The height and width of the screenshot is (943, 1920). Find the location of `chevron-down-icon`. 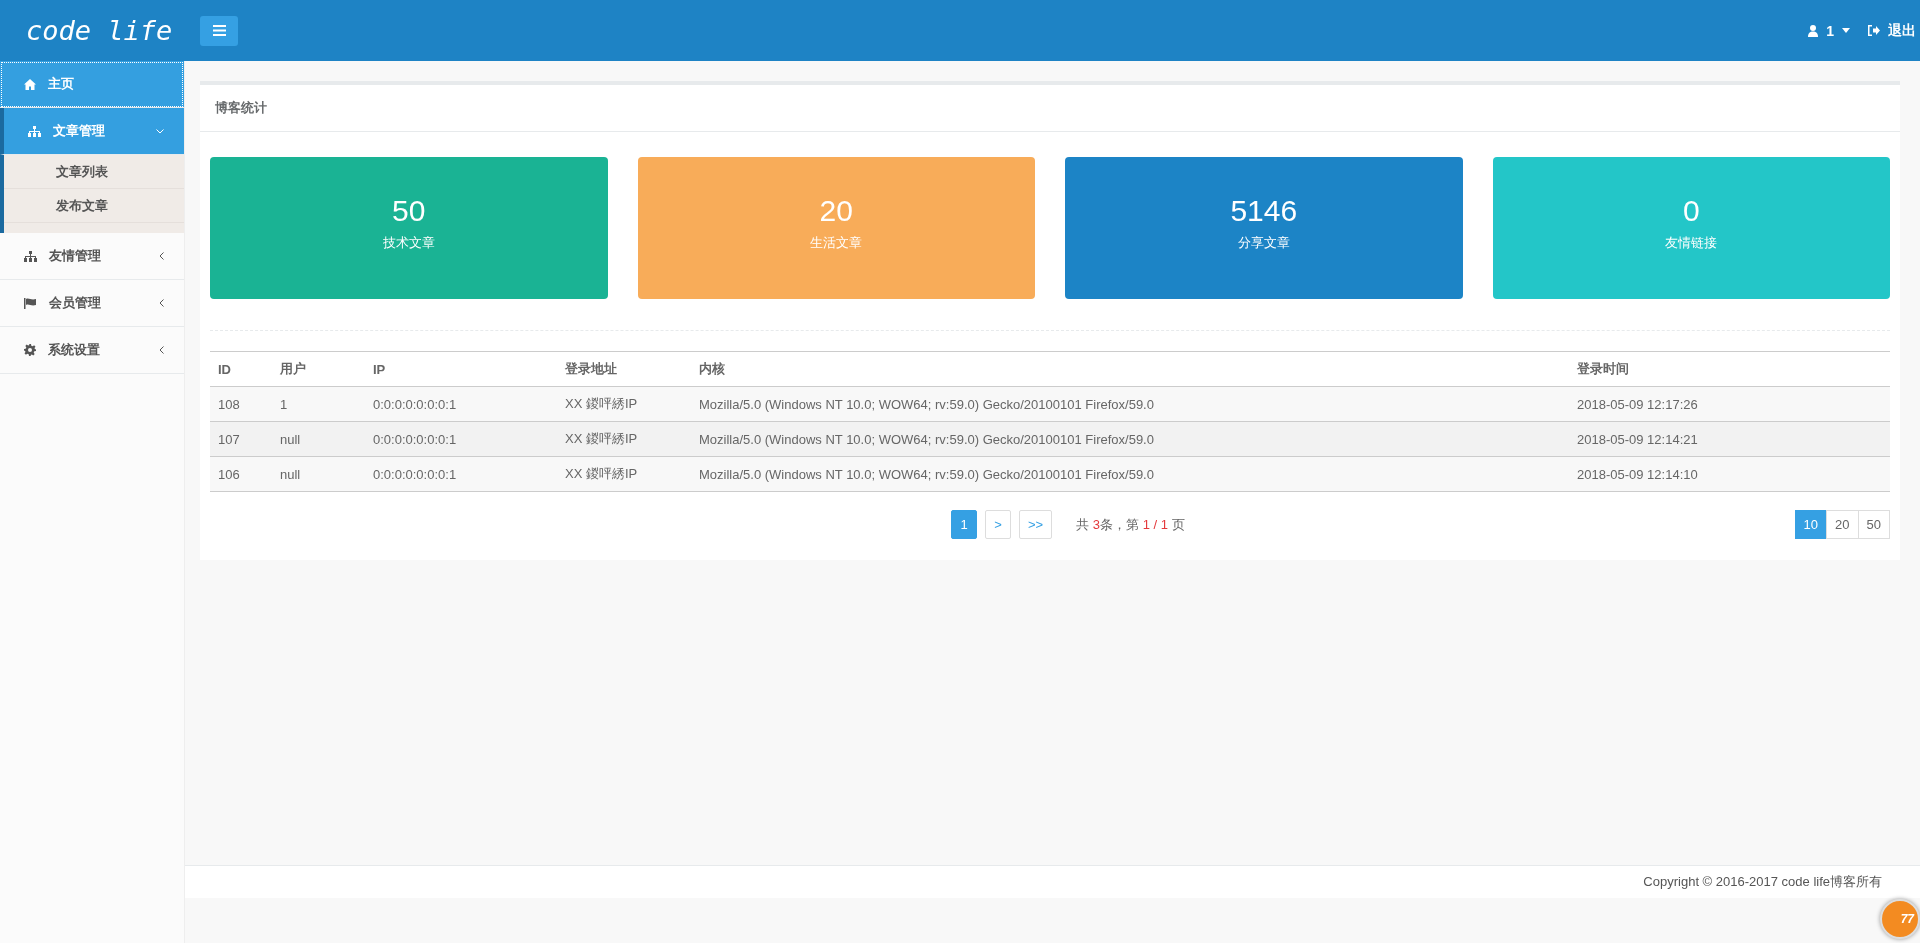

chevron-down-icon is located at coordinates (160, 131).